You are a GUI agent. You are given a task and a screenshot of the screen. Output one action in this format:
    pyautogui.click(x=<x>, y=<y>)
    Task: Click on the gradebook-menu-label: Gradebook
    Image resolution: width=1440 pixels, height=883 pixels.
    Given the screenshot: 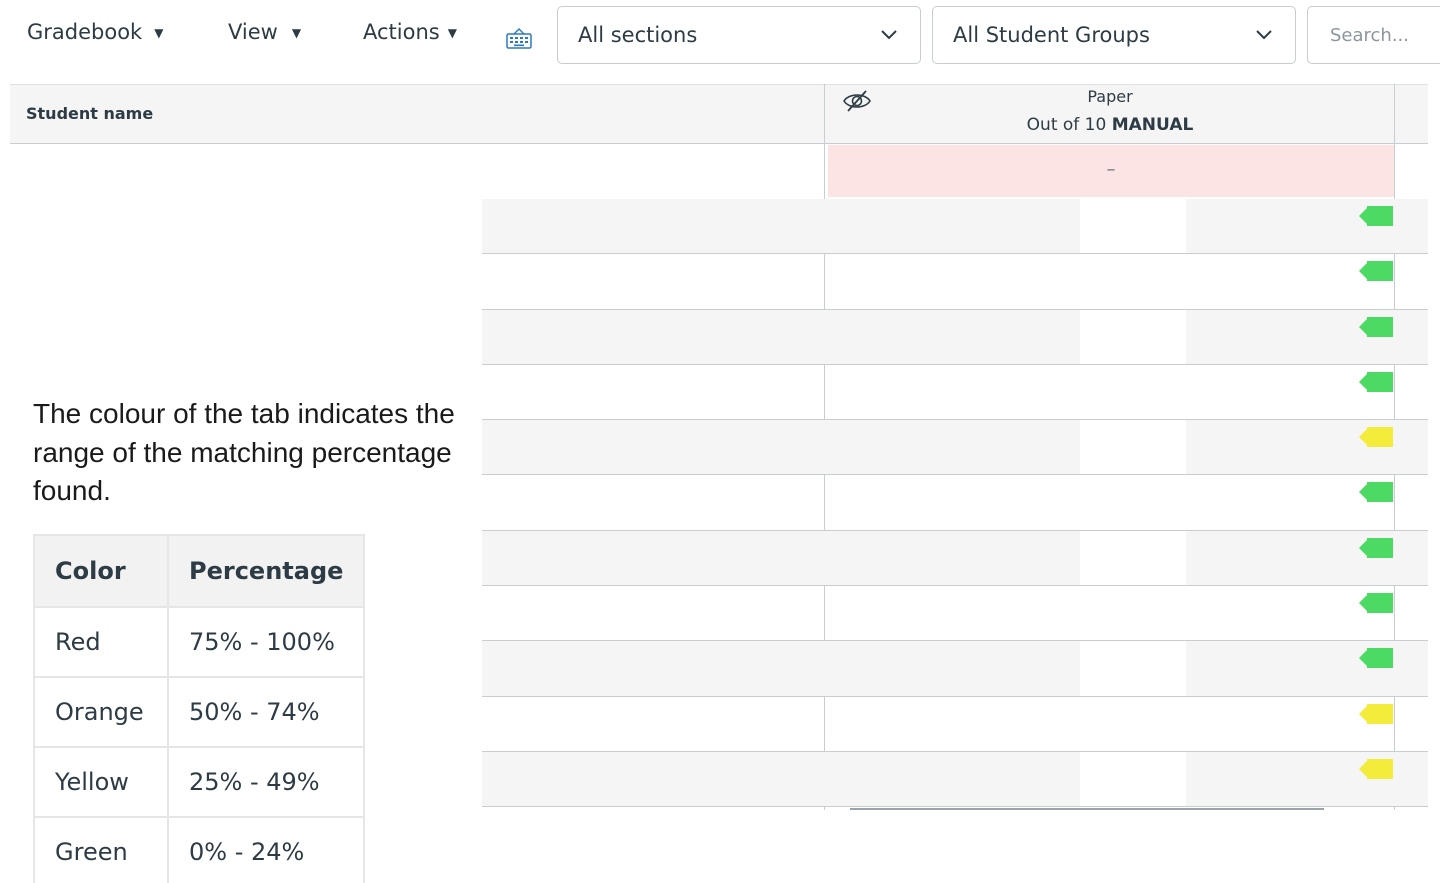 What is the action you would take?
    pyautogui.click(x=85, y=32)
    